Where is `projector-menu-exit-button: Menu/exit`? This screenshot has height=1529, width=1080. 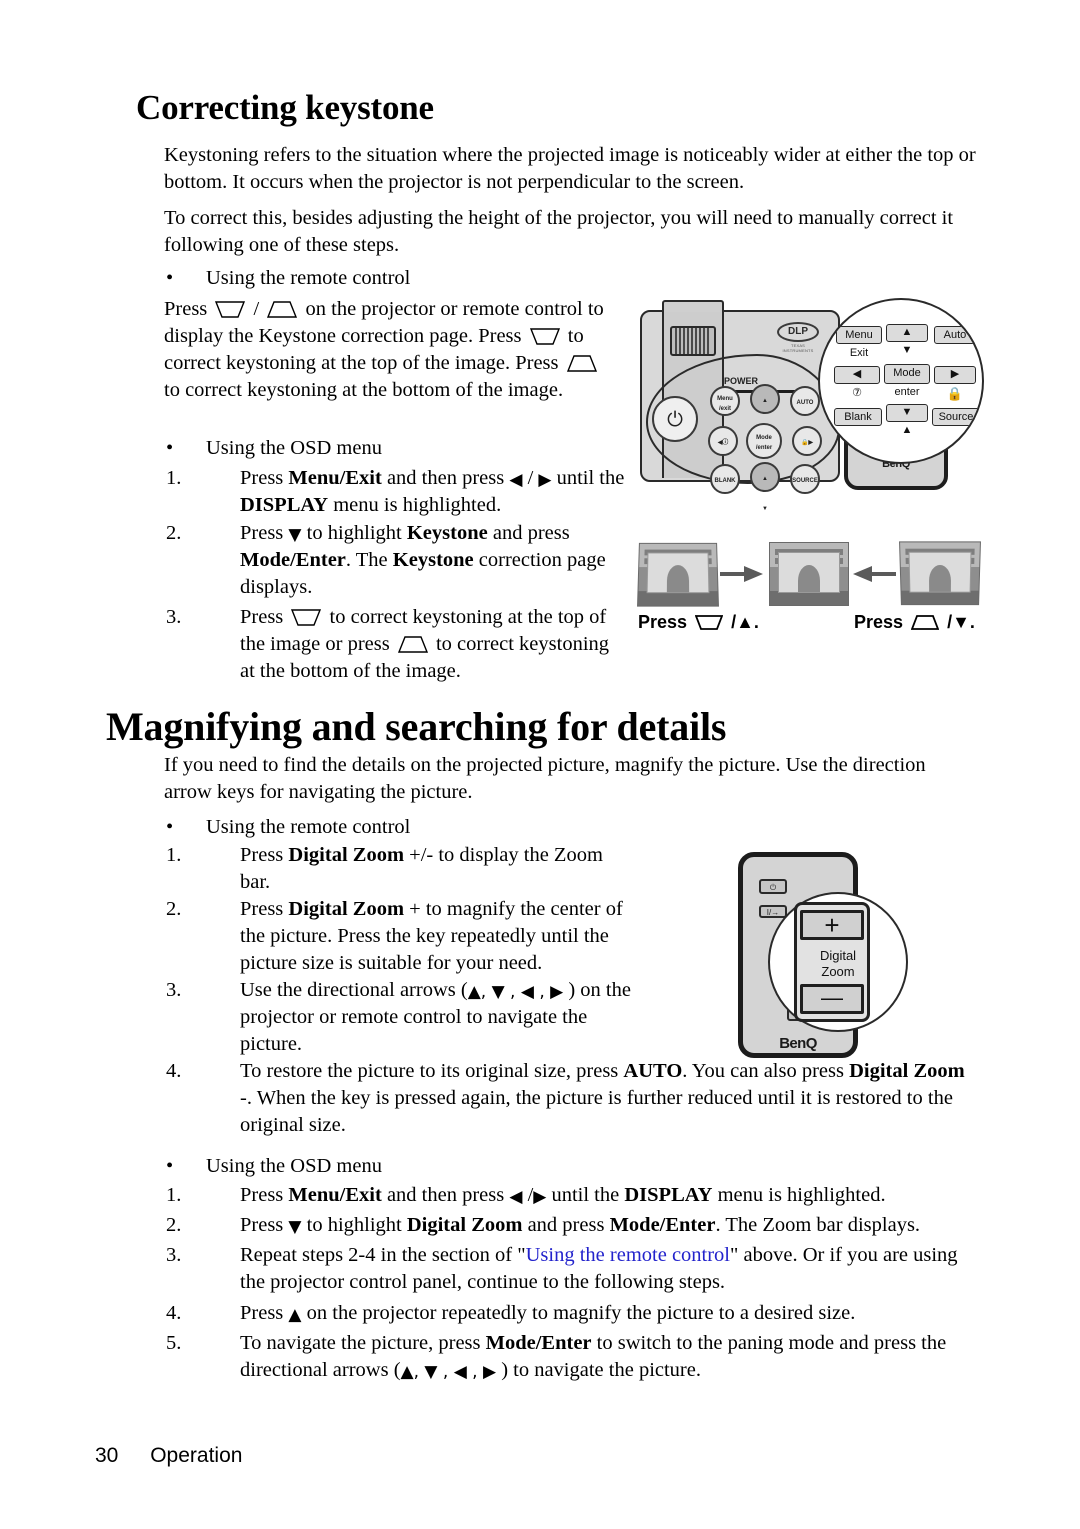
projector-menu-exit-button: Menu/exit is located at coordinates (725, 401).